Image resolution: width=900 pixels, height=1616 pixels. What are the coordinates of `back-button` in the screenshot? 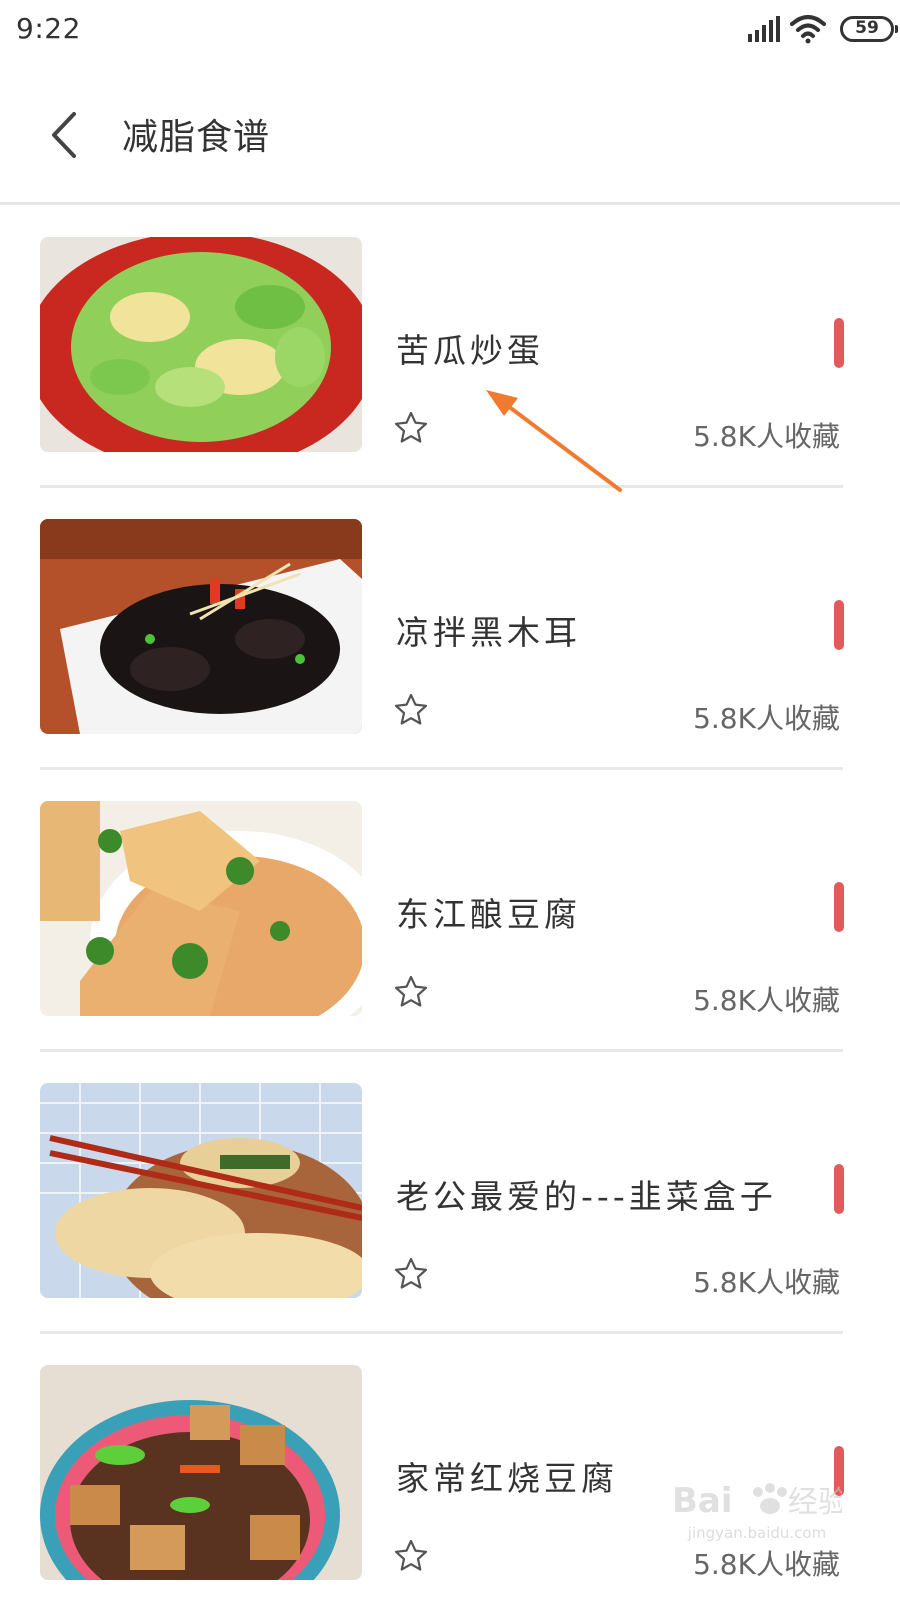 It's located at (70, 135).